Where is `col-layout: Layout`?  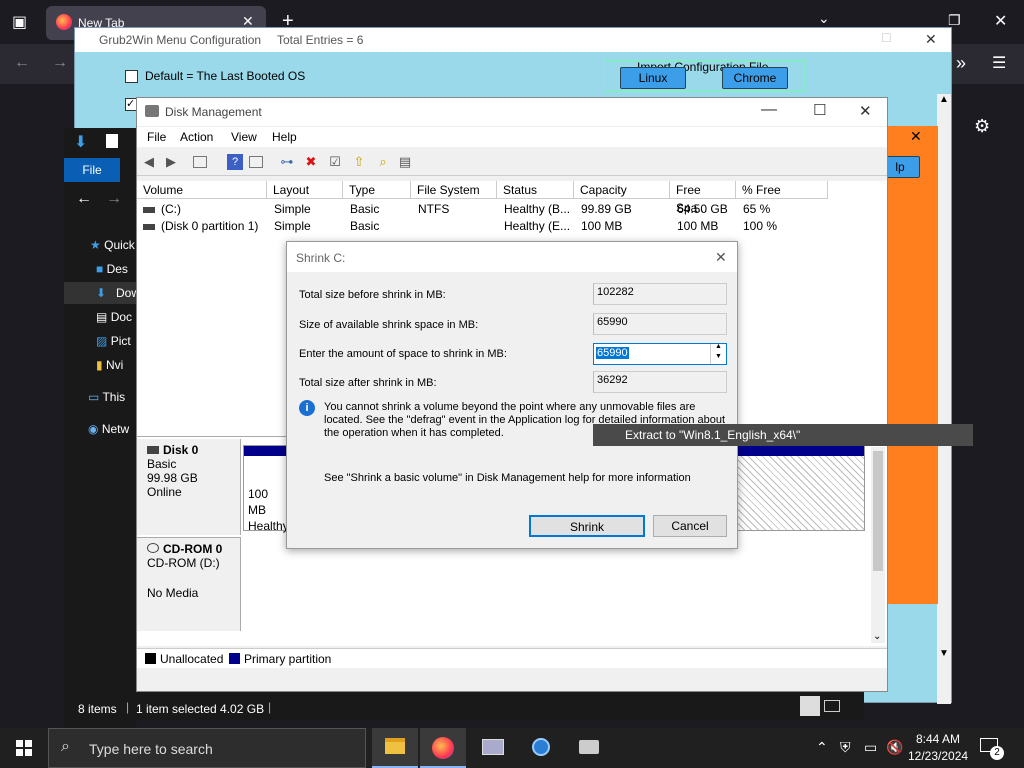 col-layout: Layout is located at coordinates (305, 190).